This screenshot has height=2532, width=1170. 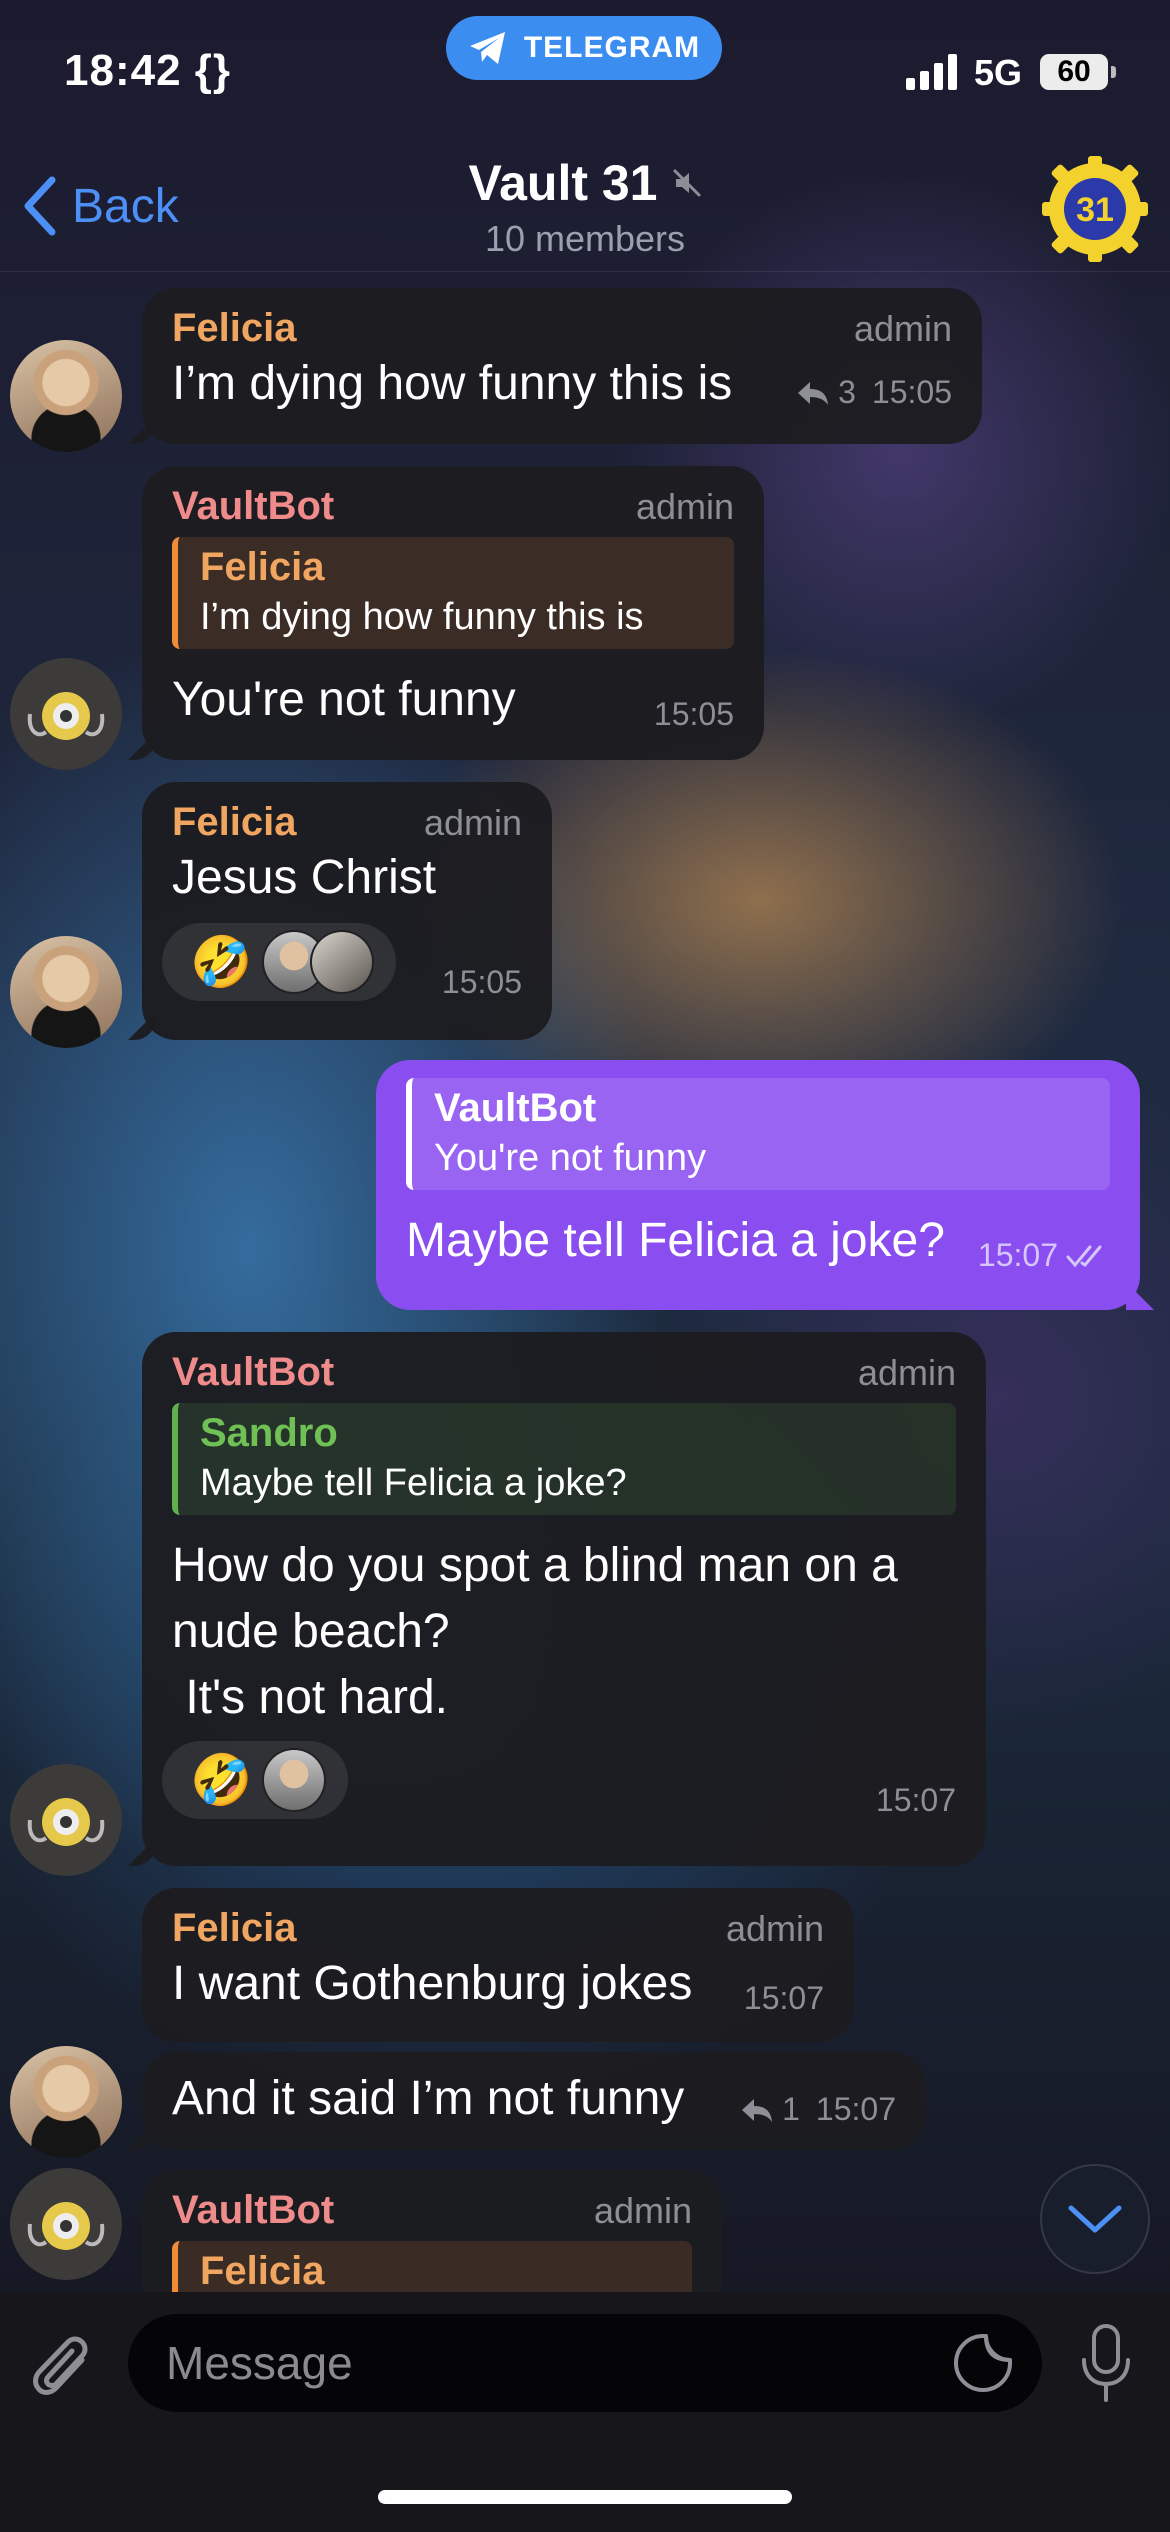 I want to click on telegram-plane-icon, so click(x=487, y=48).